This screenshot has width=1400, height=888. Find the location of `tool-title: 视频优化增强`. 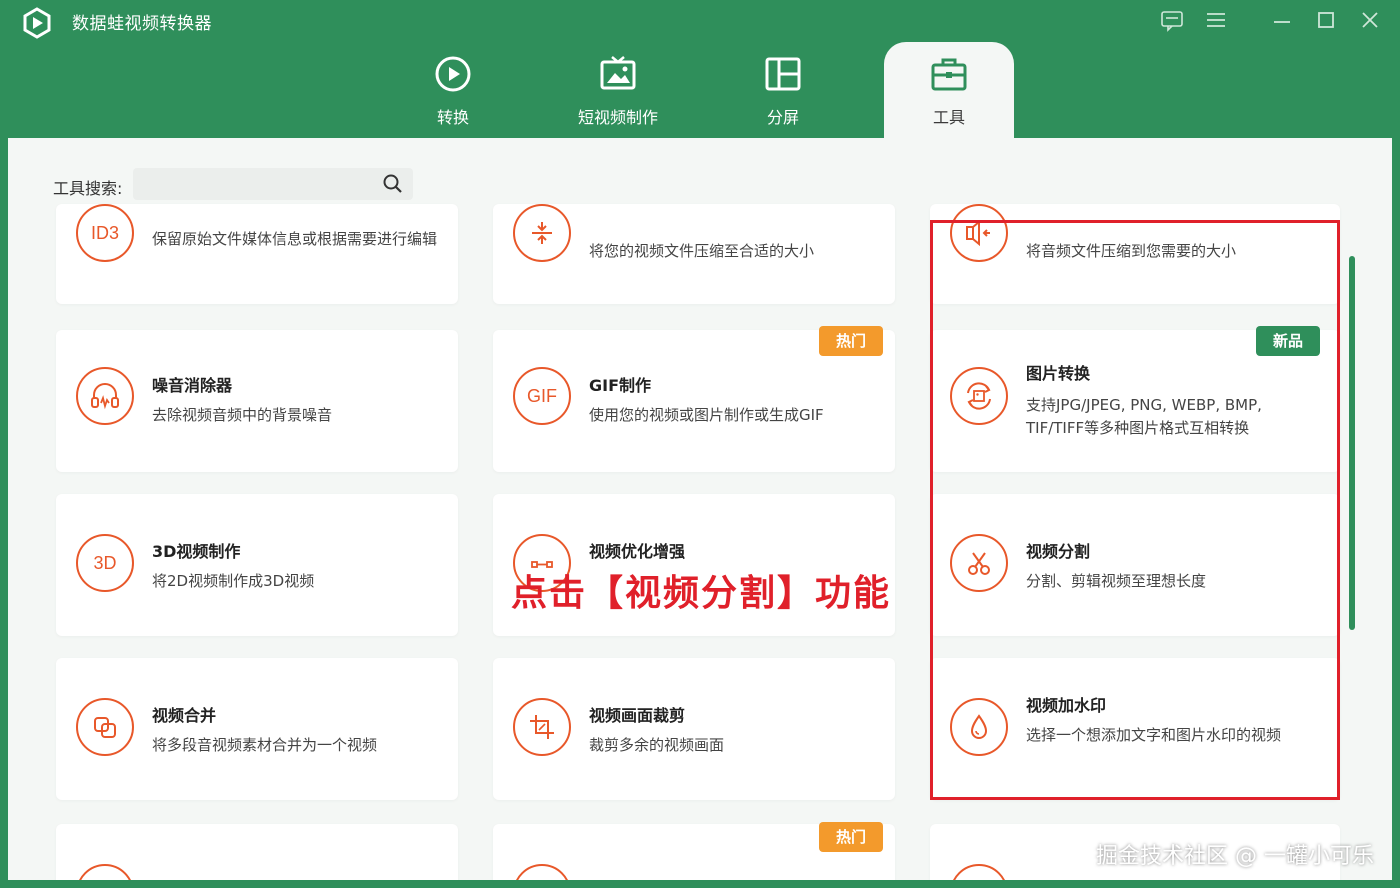

tool-title: 视频优化增强 is located at coordinates (637, 551).